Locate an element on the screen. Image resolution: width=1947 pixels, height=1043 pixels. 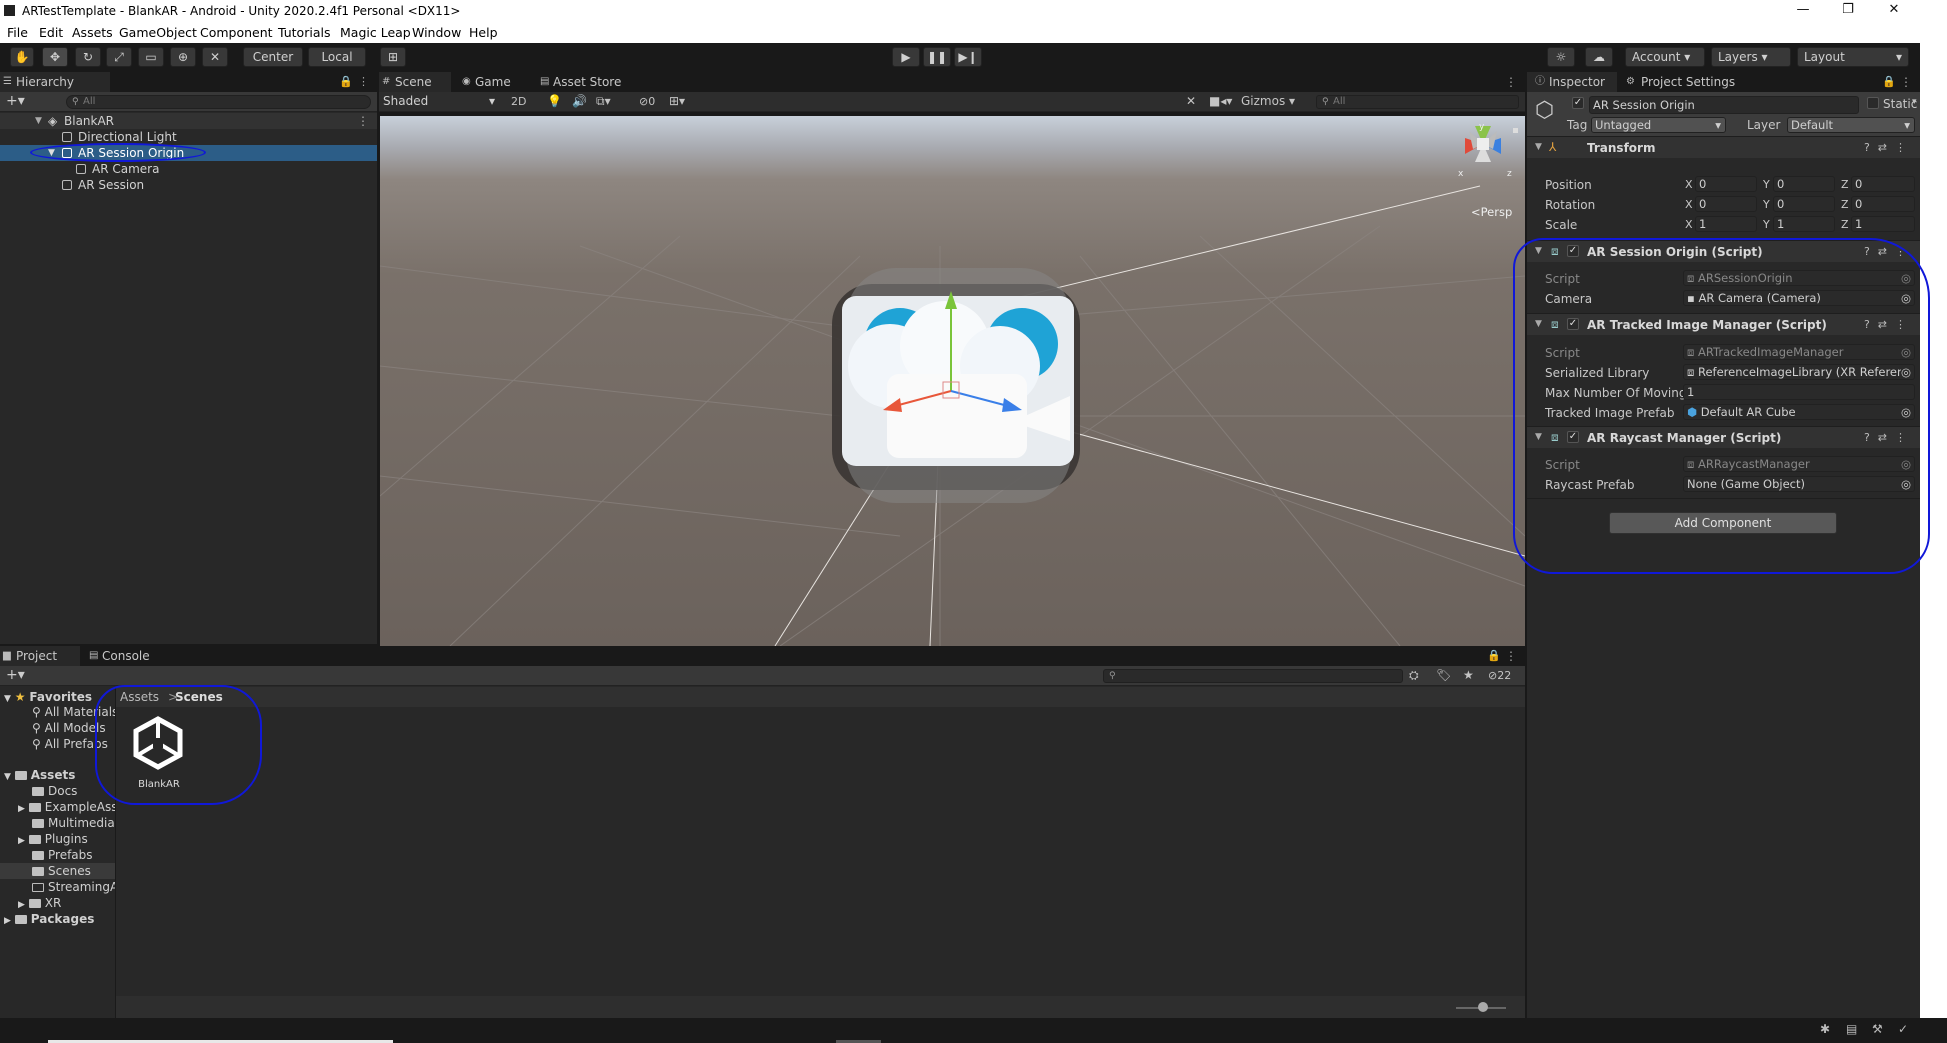
restore-button: ❐ is located at coordinates (1848, 11).